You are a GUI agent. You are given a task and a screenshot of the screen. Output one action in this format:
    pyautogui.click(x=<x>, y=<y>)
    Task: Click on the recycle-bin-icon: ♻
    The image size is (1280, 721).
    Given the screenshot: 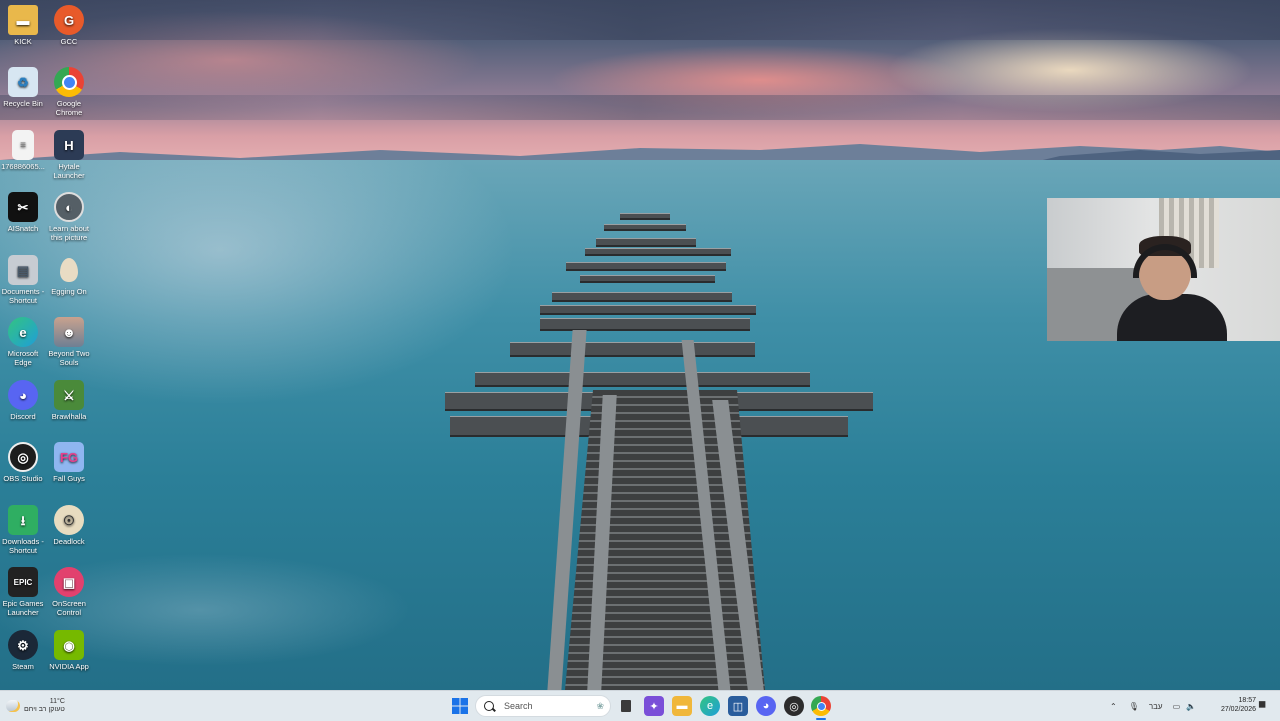 What is the action you would take?
    pyautogui.click(x=23, y=82)
    